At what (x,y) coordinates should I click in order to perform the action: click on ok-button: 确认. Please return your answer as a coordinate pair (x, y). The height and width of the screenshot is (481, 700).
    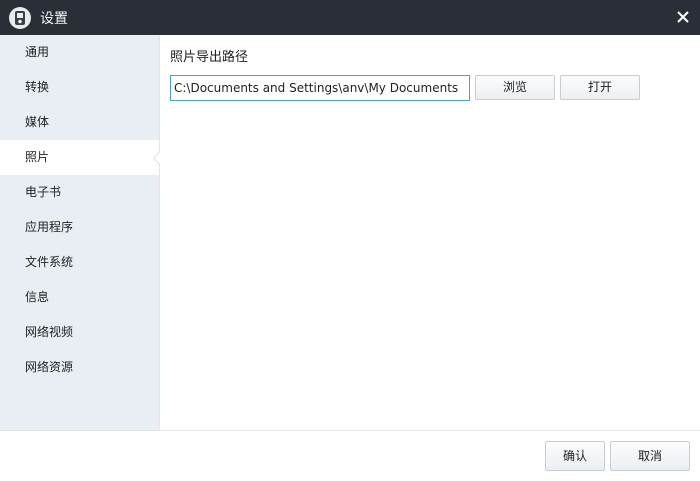
    Looking at the image, I should click on (575, 456).